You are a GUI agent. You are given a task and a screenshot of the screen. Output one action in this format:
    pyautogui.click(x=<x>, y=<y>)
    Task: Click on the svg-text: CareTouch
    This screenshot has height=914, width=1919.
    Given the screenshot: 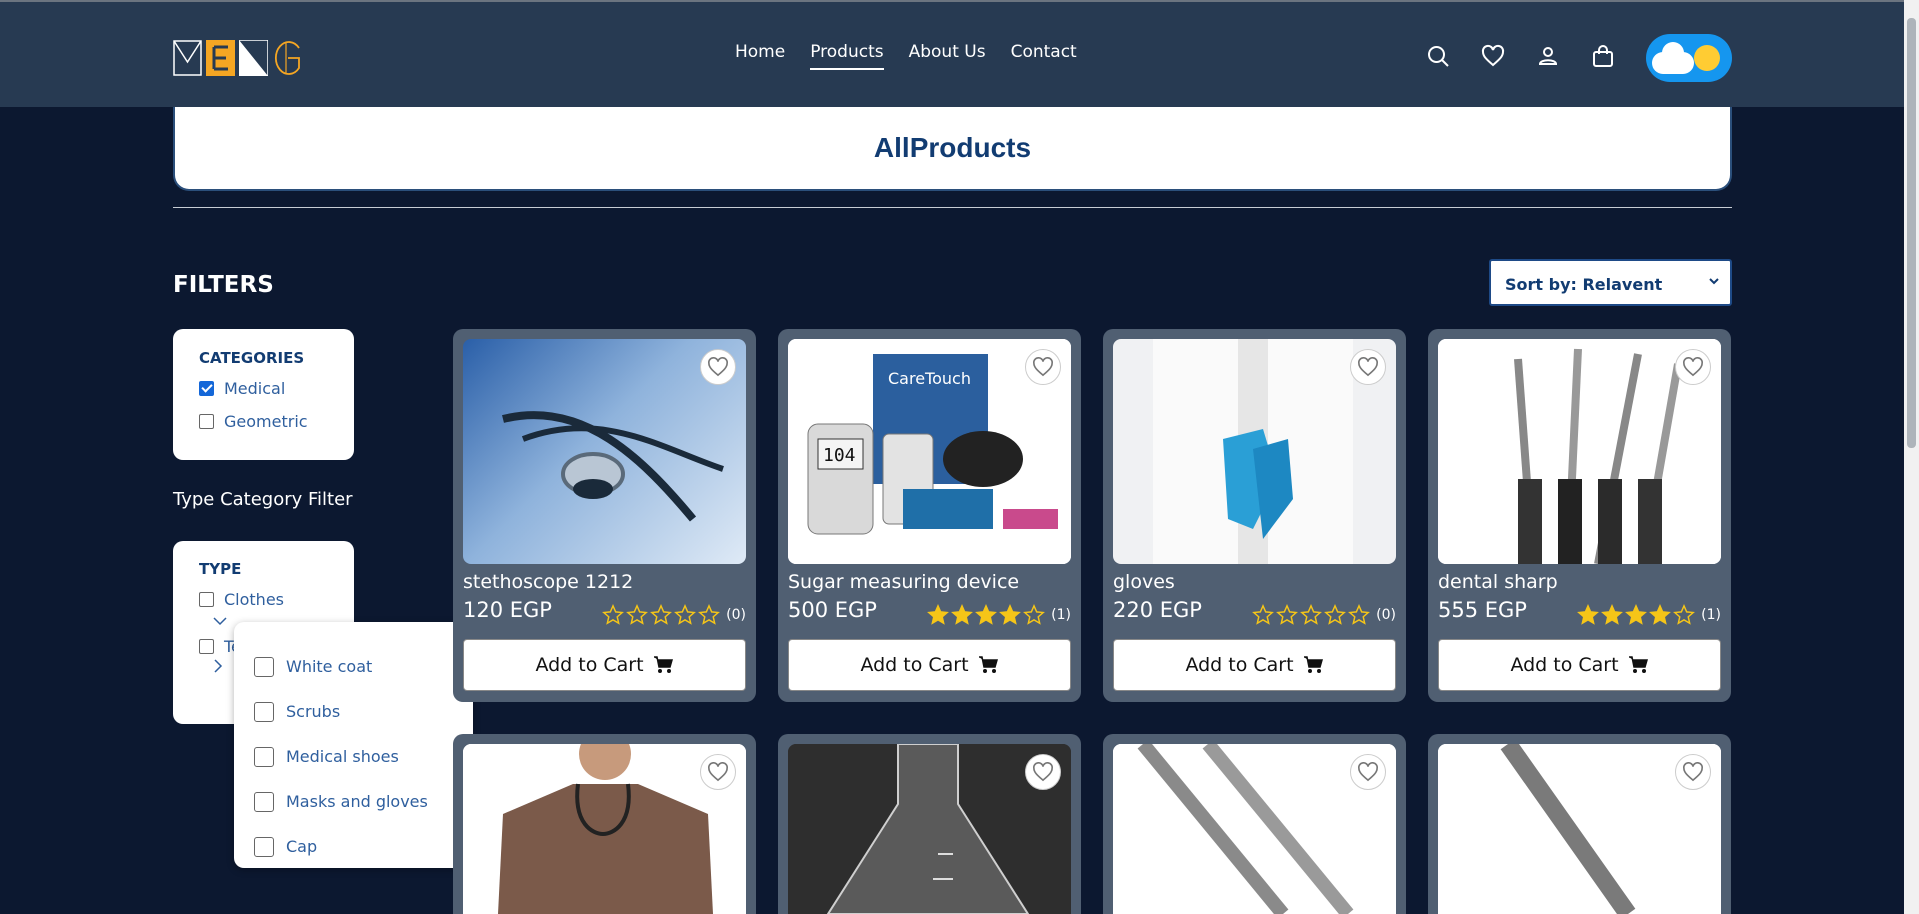 What is the action you would take?
    pyautogui.click(x=929, y=378)
    